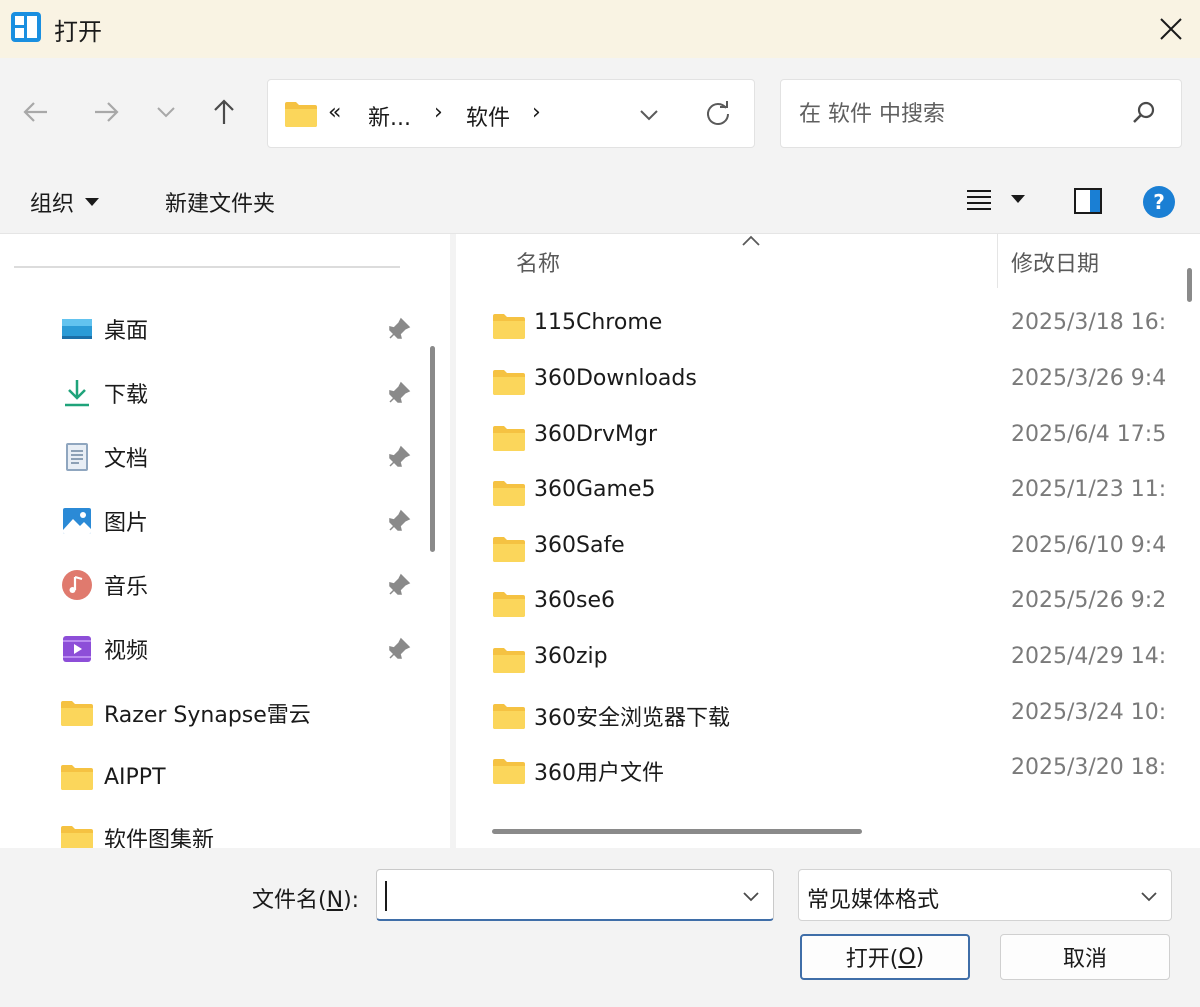  What do you see at coordinates (224, 112) in the screenshot?
I see `up-button` at bounding box center [224, 112].